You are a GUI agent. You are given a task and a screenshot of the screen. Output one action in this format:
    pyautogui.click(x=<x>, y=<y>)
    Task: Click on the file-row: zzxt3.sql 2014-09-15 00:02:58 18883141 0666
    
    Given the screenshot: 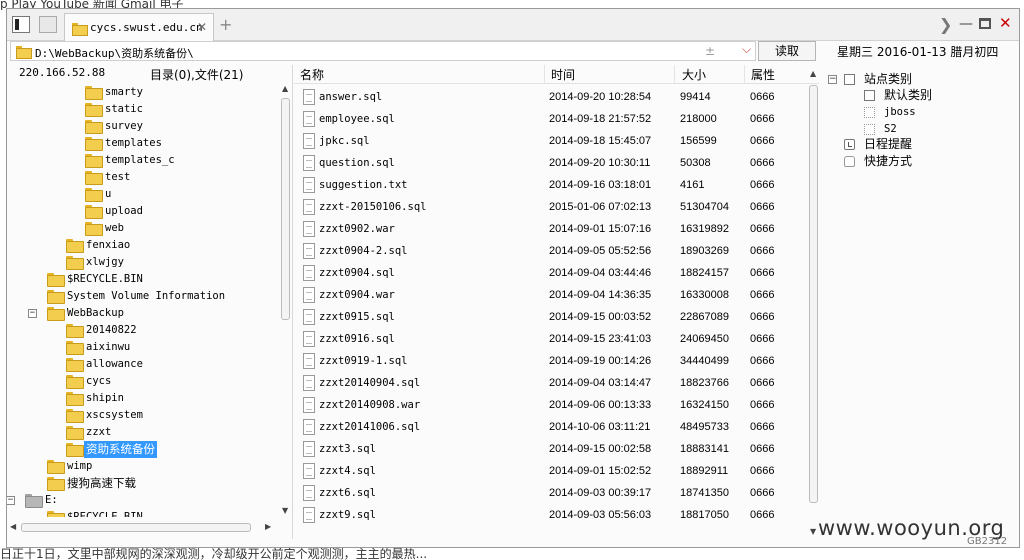 What is the action you would take?
    pyautogui.click(x=550, y=449)
    